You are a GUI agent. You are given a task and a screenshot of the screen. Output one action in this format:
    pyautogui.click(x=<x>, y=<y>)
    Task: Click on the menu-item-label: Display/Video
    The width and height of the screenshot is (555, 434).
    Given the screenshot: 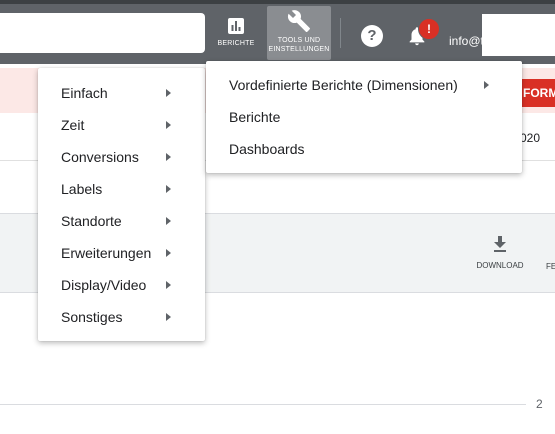 What is the action you would take?
    pyautogui.click(x=104, y=285)
    